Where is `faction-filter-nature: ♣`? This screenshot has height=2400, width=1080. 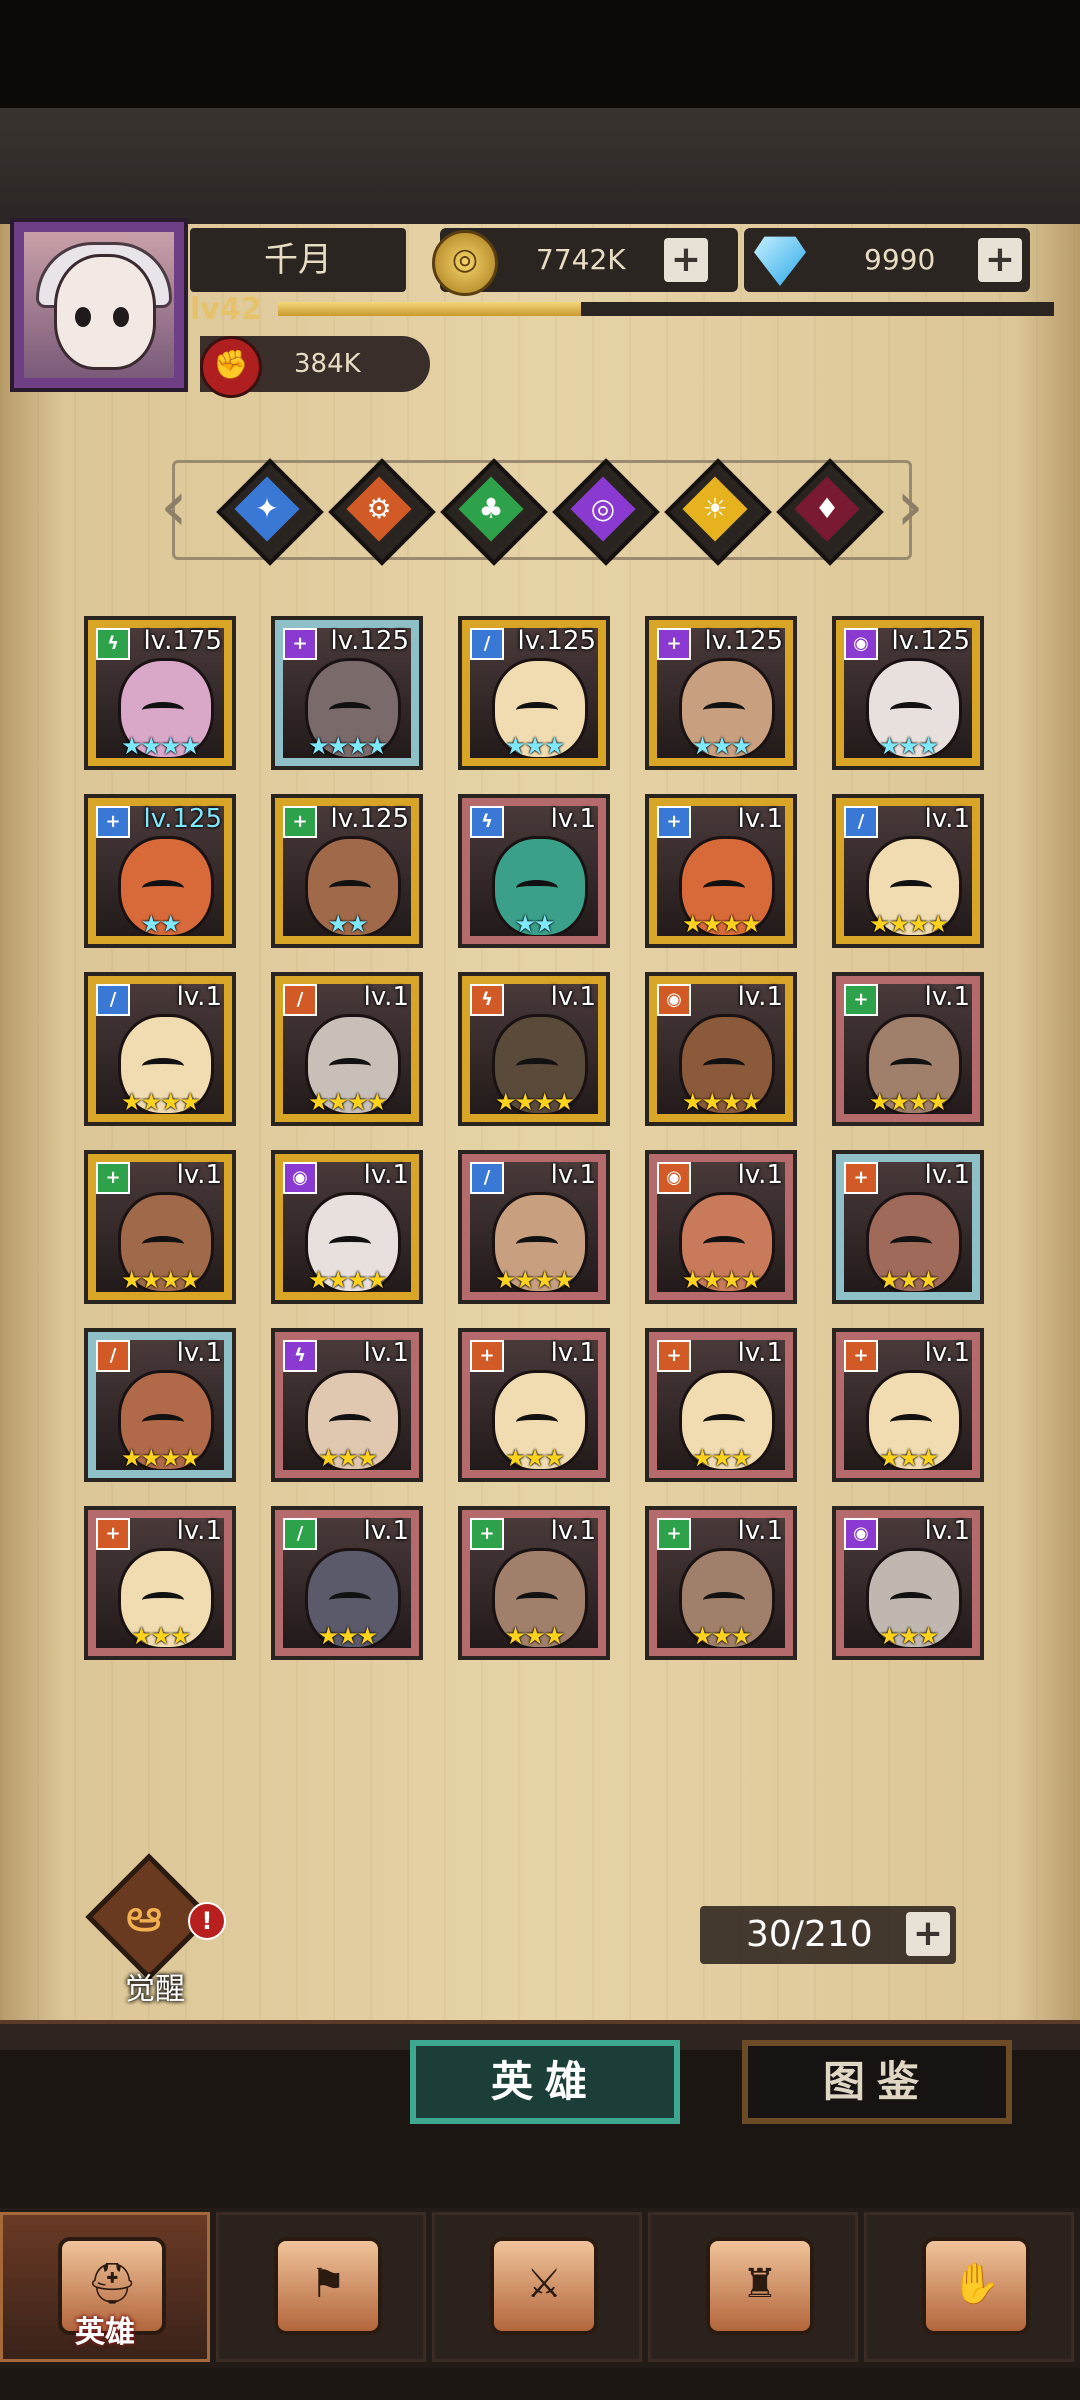 faction-filter-nature: ♣ is located at coordinates (494, 512).